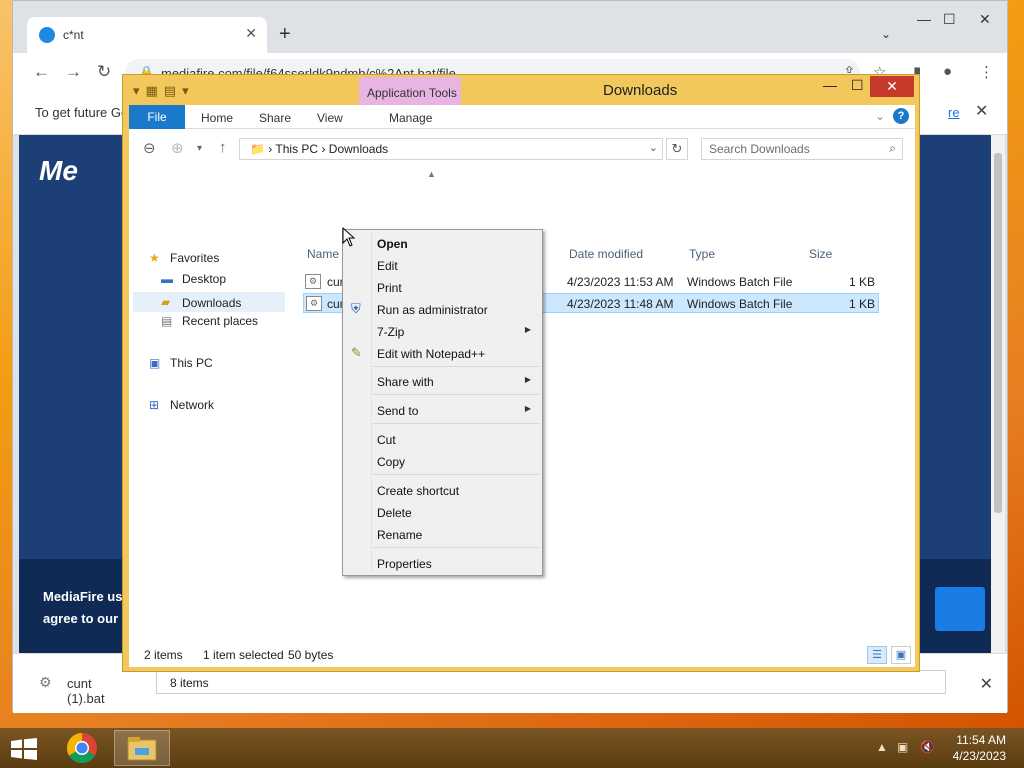 The width and height of the screenshot is (1024, 768). I want to click on new-tab-button: +, so click(285, 34).